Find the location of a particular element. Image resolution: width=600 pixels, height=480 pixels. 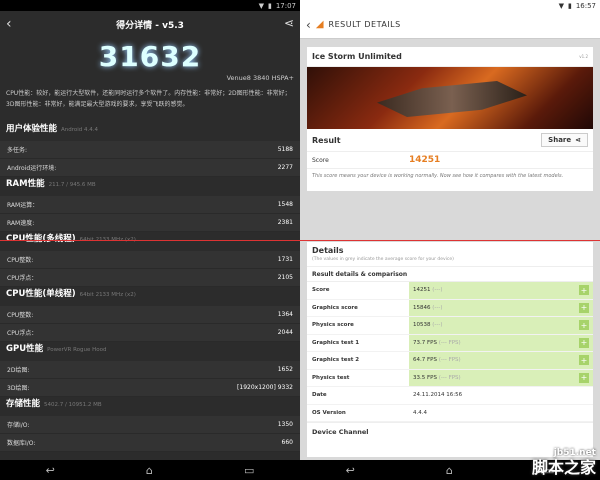

row-value: 1548 is located at coordinates (285, 204).